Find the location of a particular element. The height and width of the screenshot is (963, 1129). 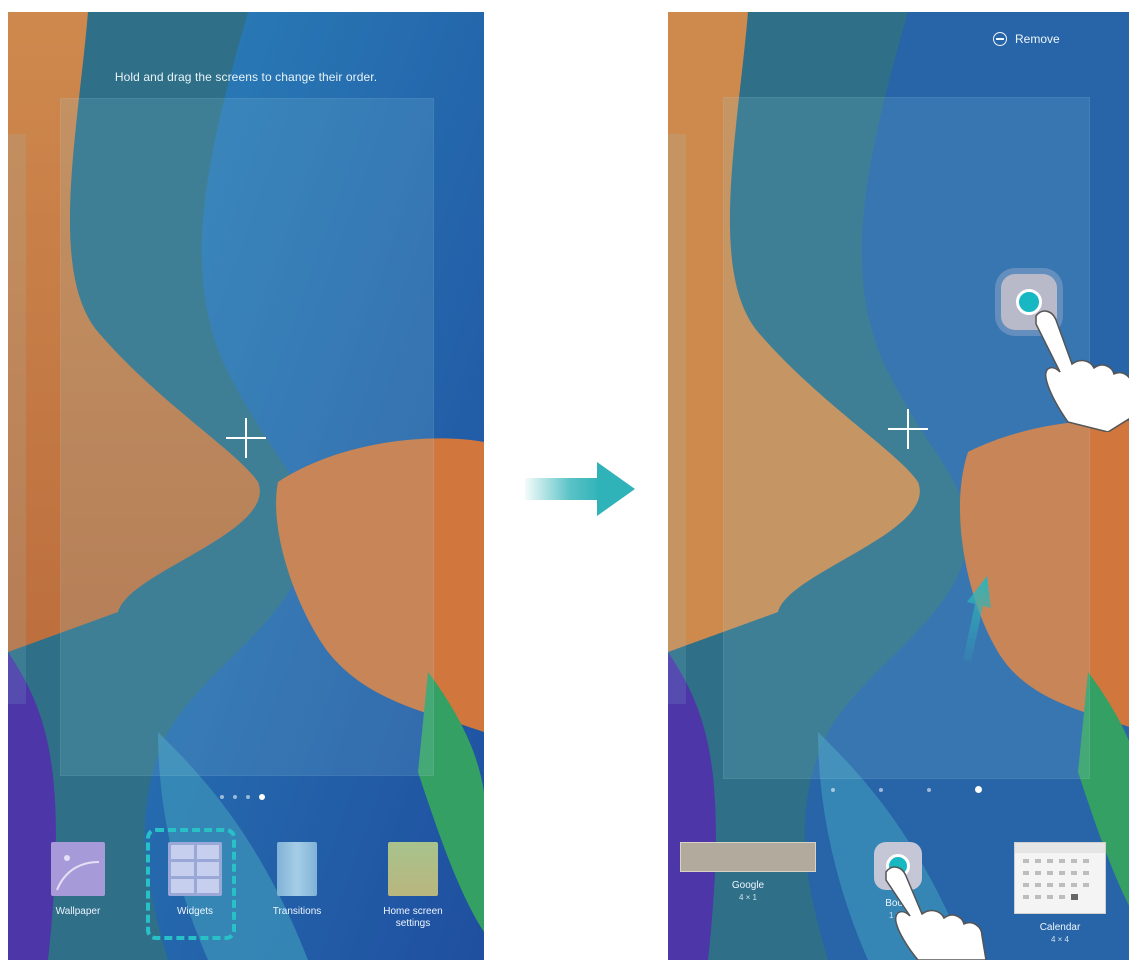

google-widget-preview is located at coordinates (748, 857).